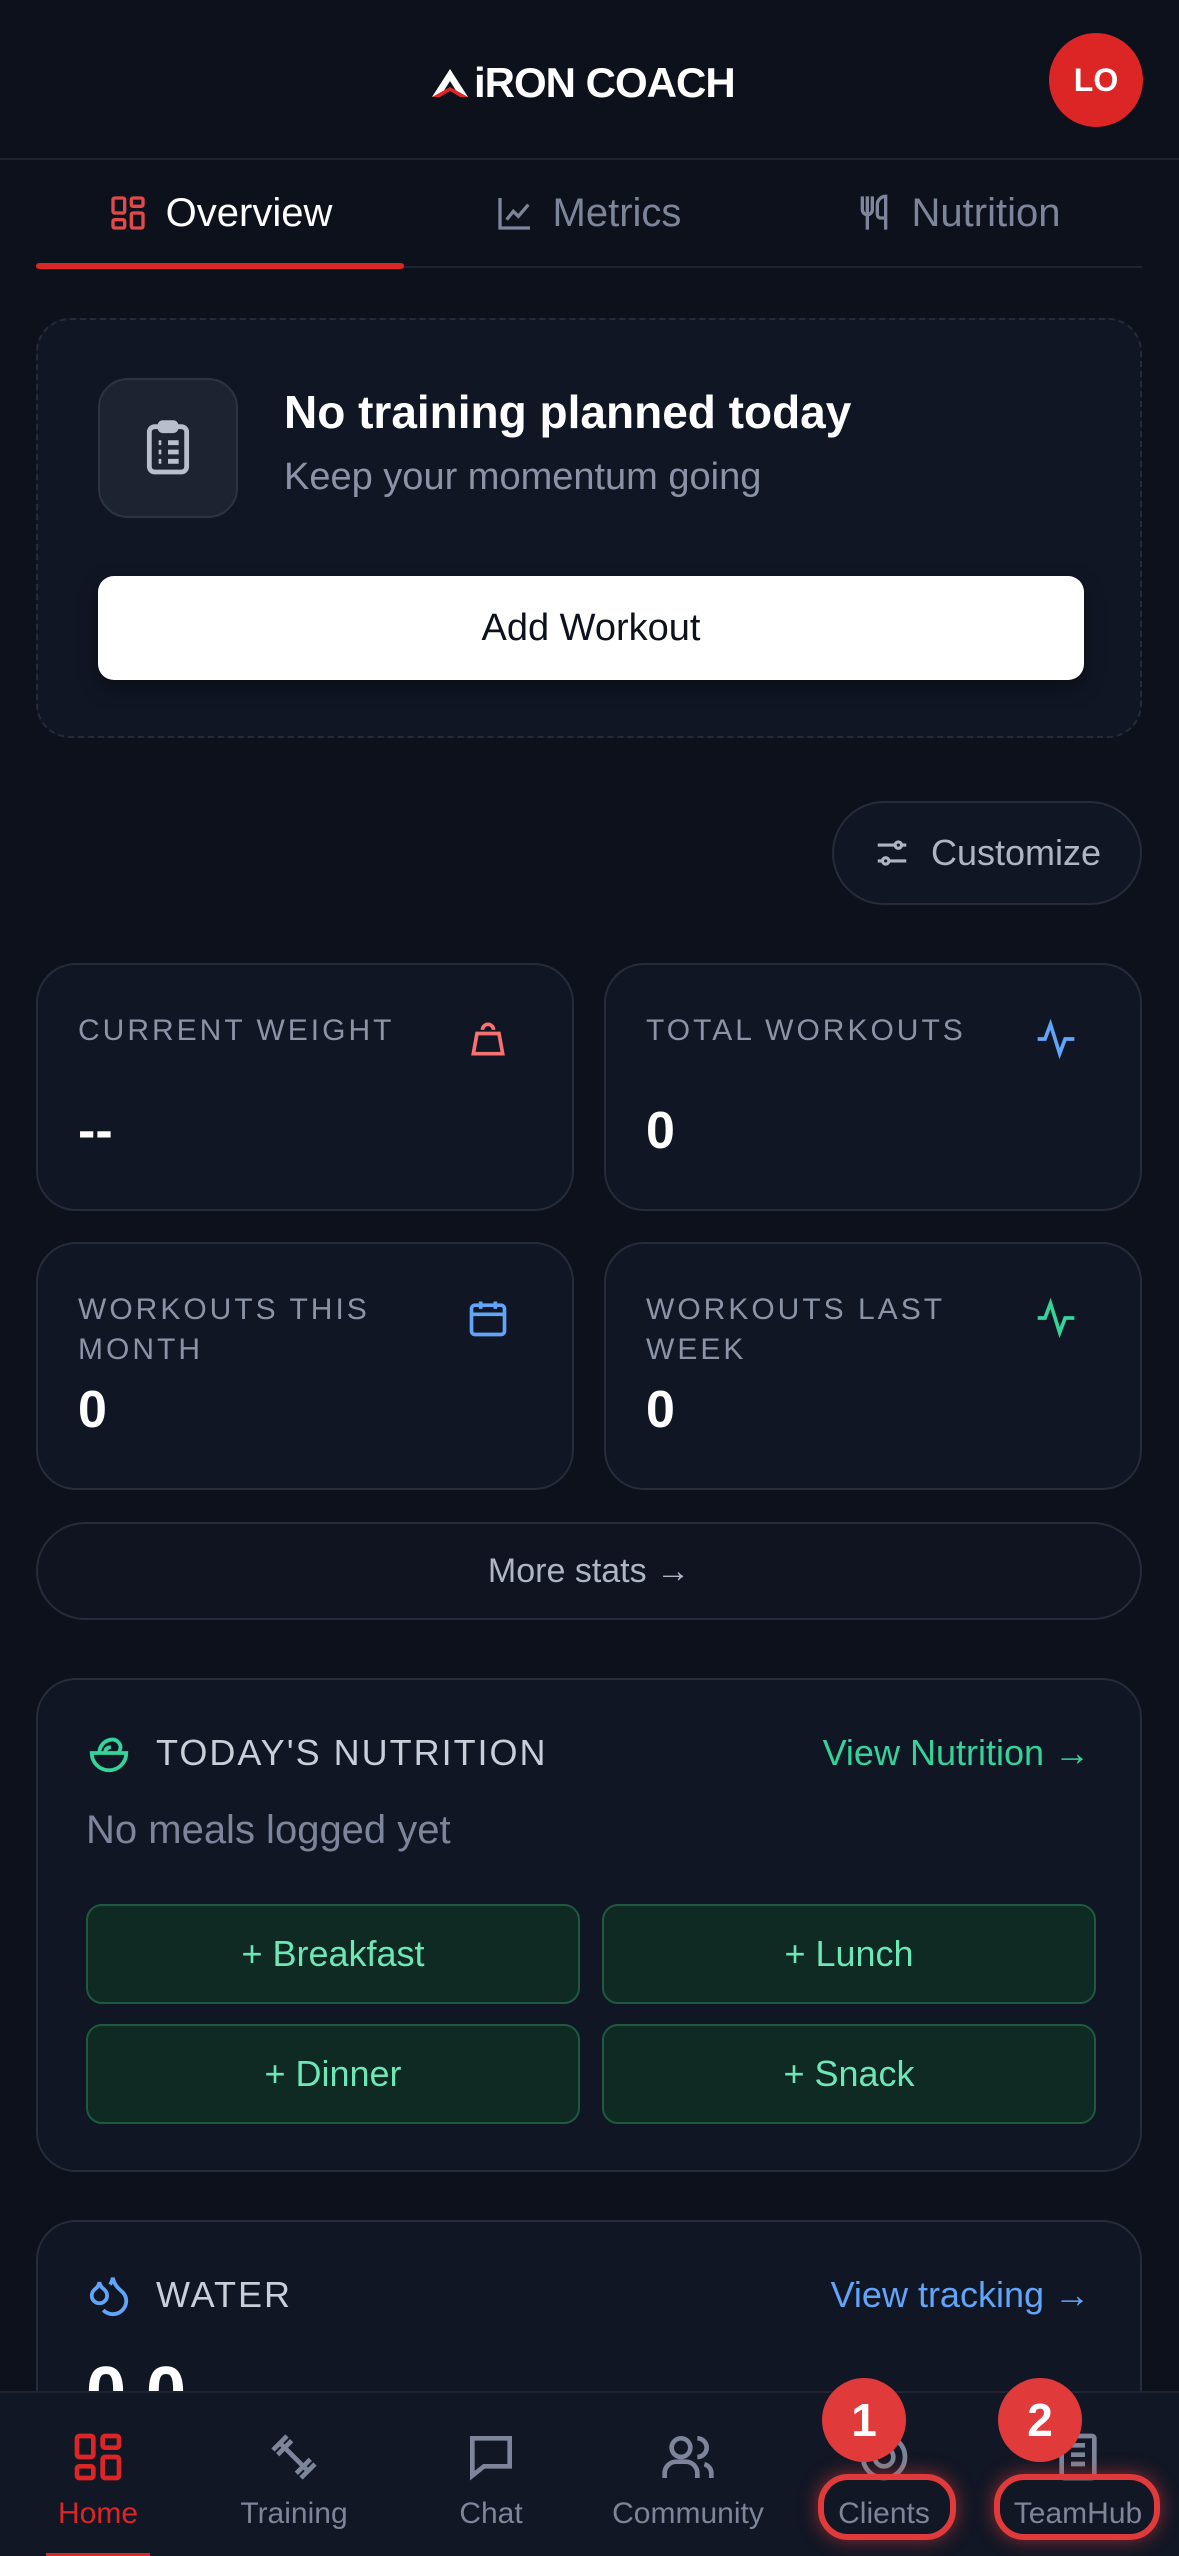 The height and width of the screenshot is (2556, 1179). I want to click on stat-label: TOTAL WORKOUTS, so click(806, 1030).